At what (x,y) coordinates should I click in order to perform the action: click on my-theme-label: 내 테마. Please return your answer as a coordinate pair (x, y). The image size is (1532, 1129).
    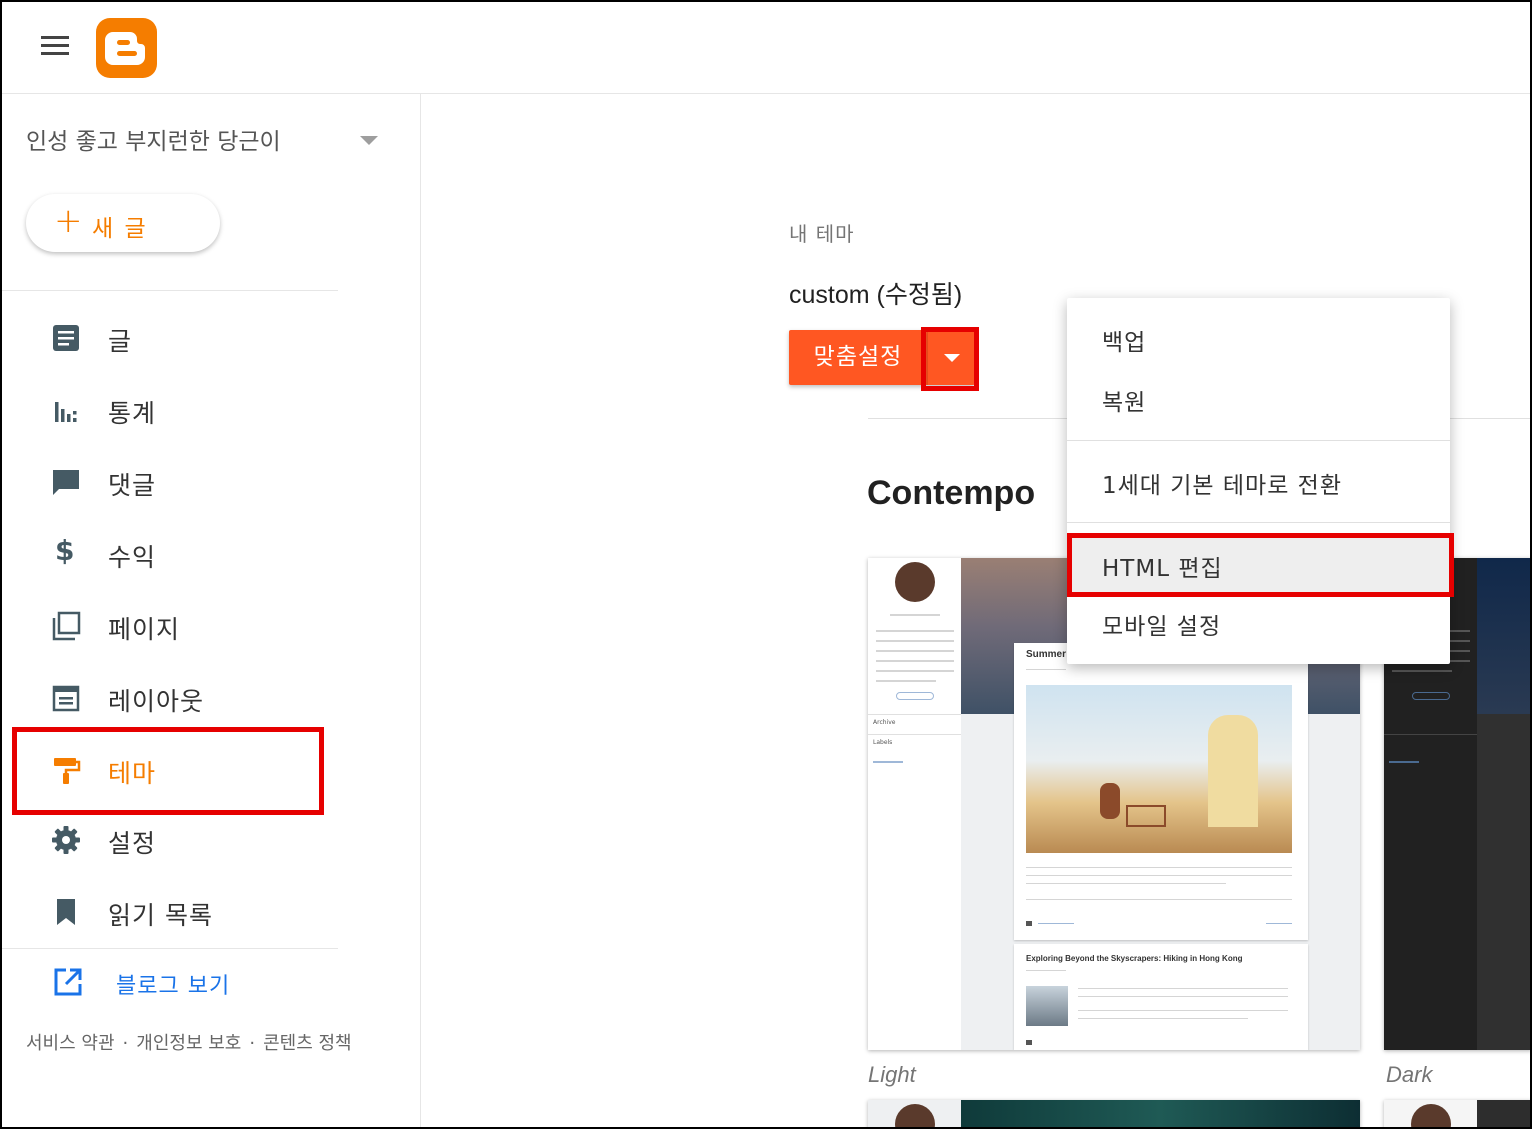
    Looking at the image, I should click on (822, 234).